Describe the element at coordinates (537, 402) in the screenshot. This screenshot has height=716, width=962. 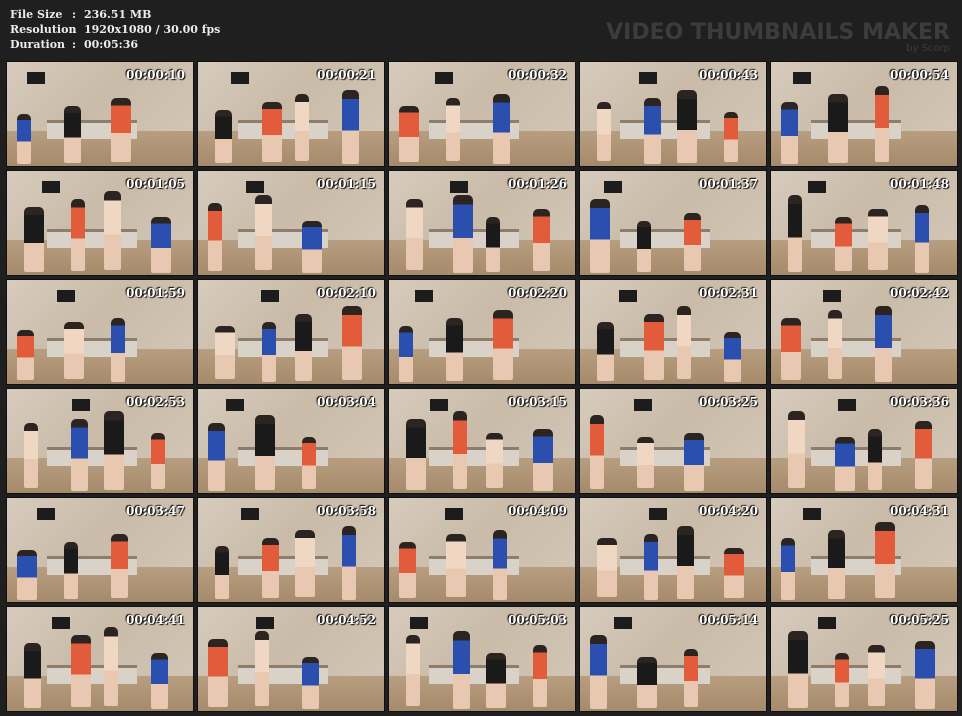
I see `thumbnail-timestamp: 00:03:15` at that location.